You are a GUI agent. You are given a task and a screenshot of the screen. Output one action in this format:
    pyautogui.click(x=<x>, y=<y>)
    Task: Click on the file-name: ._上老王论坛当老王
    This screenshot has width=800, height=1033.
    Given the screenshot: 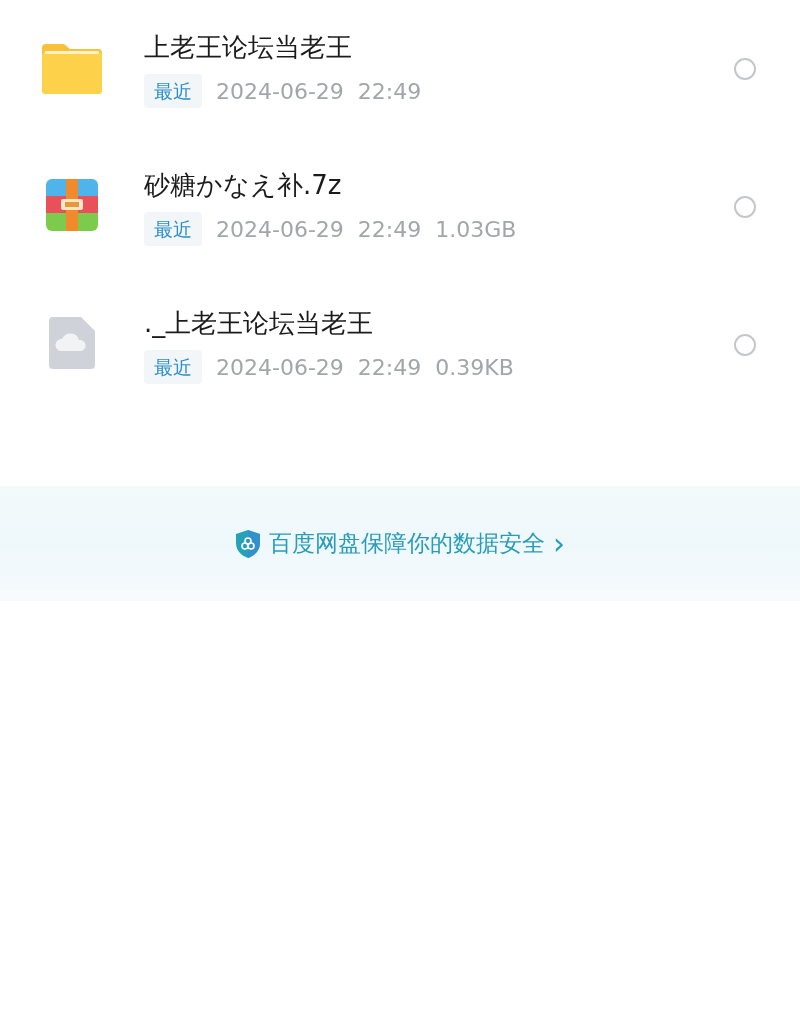 What is the action you would take?
    pyautogui.click(x=259, y=322)
    